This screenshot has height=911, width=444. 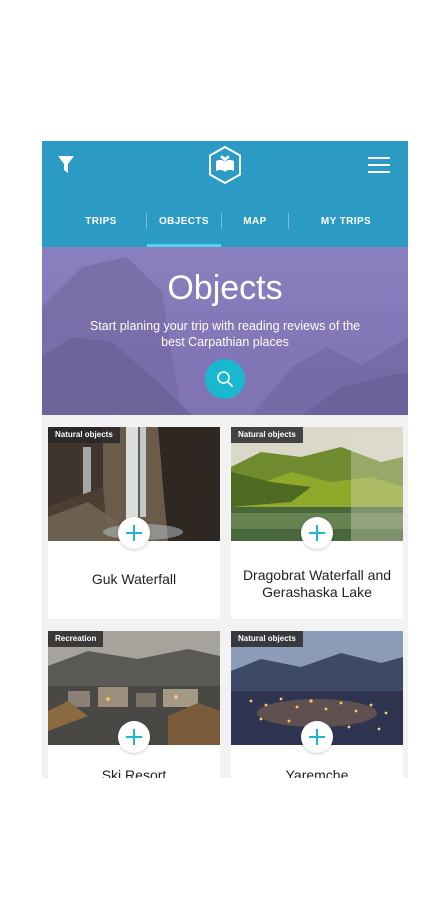 I want to click on top-header: TRIPS OBJECTS MAP MY TRIPS, so click(x=225, y=194).